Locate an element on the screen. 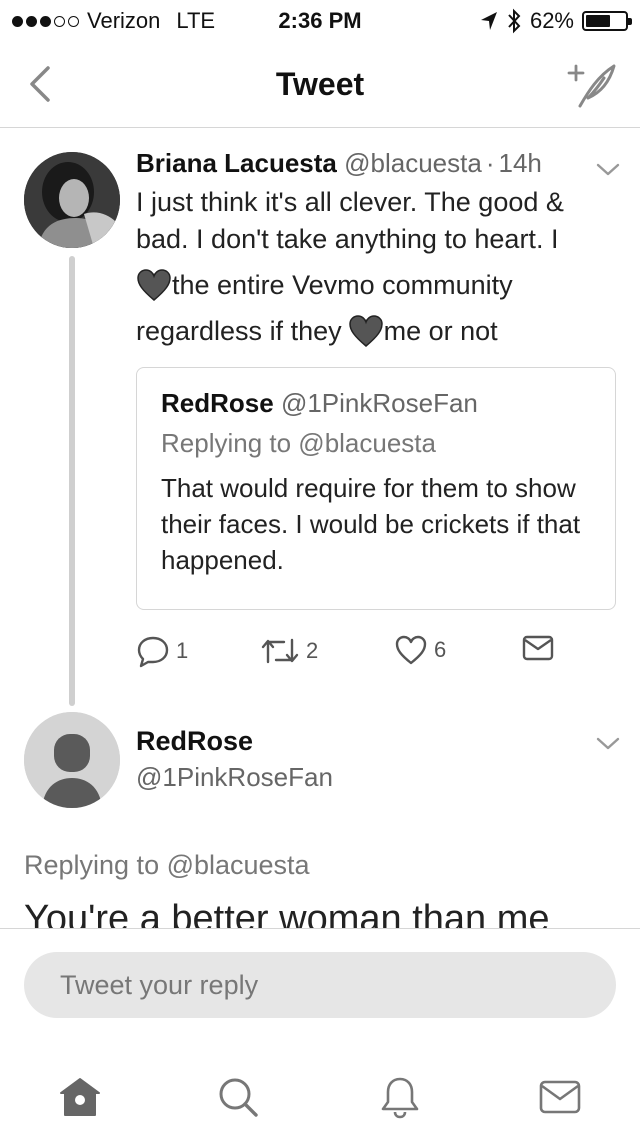 Image resolution: width=640 pixels, height=1136 pixels. tab-home is located at coordinates (80, 1097).